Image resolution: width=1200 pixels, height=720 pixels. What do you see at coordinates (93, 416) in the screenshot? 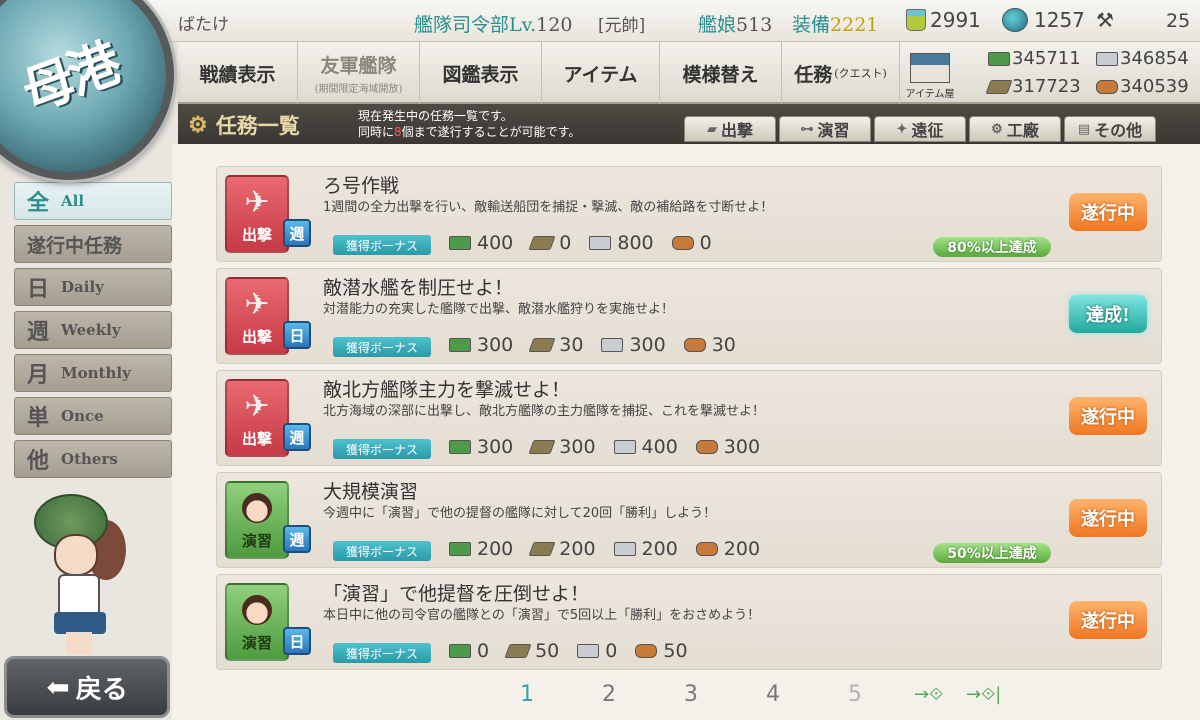
I see `filter-once: 単 Once` at bounding box center [93, 416].